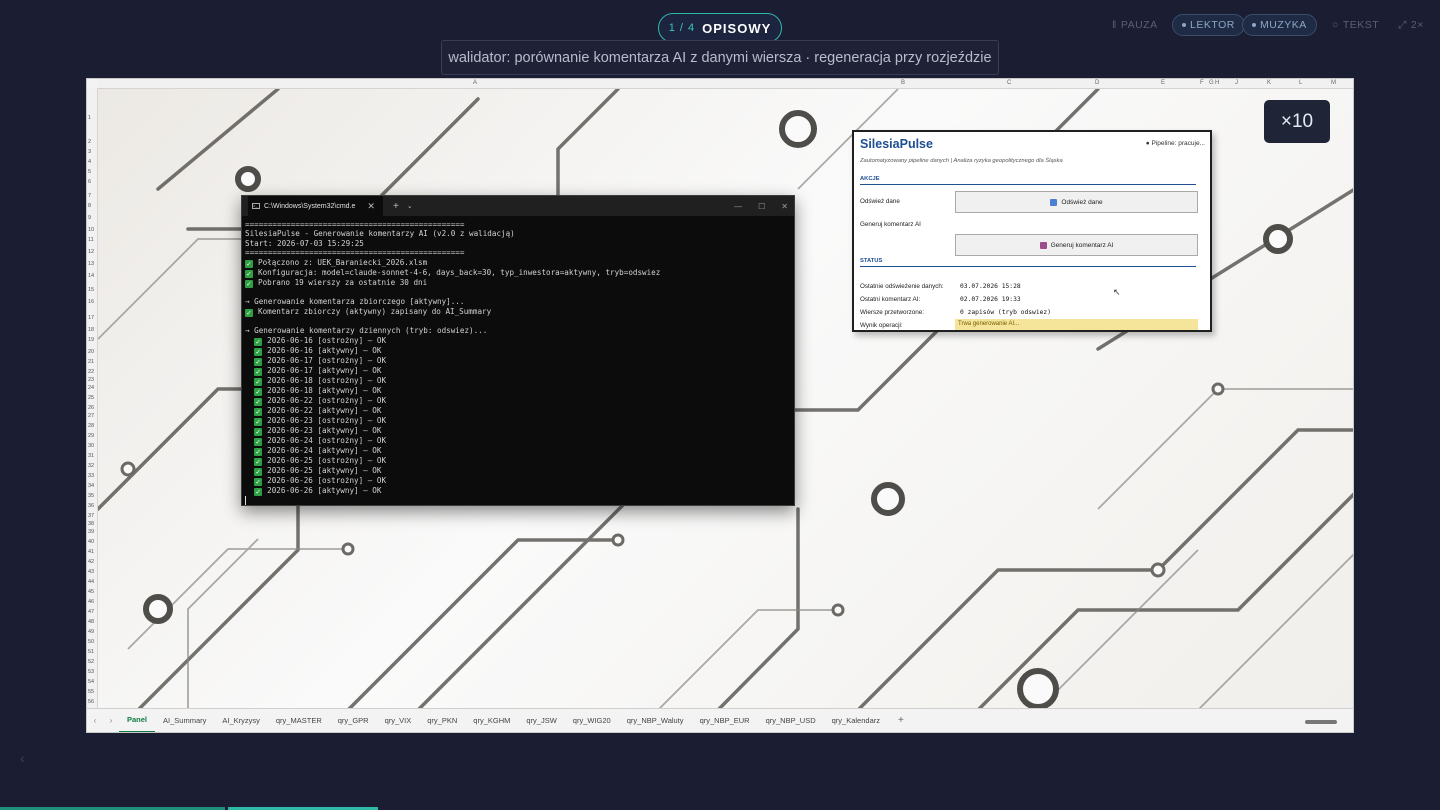 This screenshot has height=810, width=1440. Describe the element at coordinates (353, 721) in the screenshot. I see `sheet-tab-qry-gpr: qry_GPR` at that location.